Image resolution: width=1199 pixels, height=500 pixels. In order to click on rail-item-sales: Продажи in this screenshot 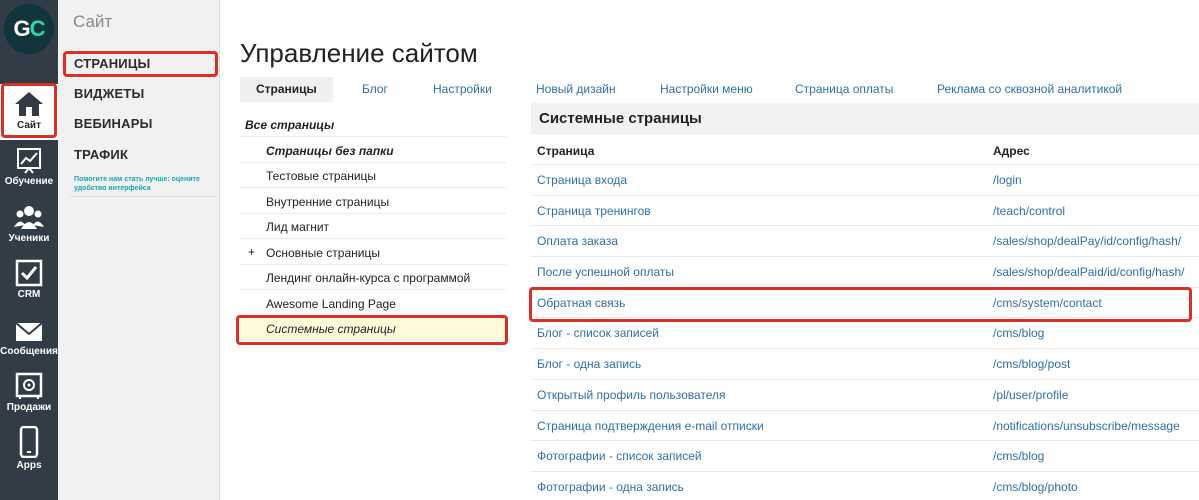, I will do `click(29, 397)`.